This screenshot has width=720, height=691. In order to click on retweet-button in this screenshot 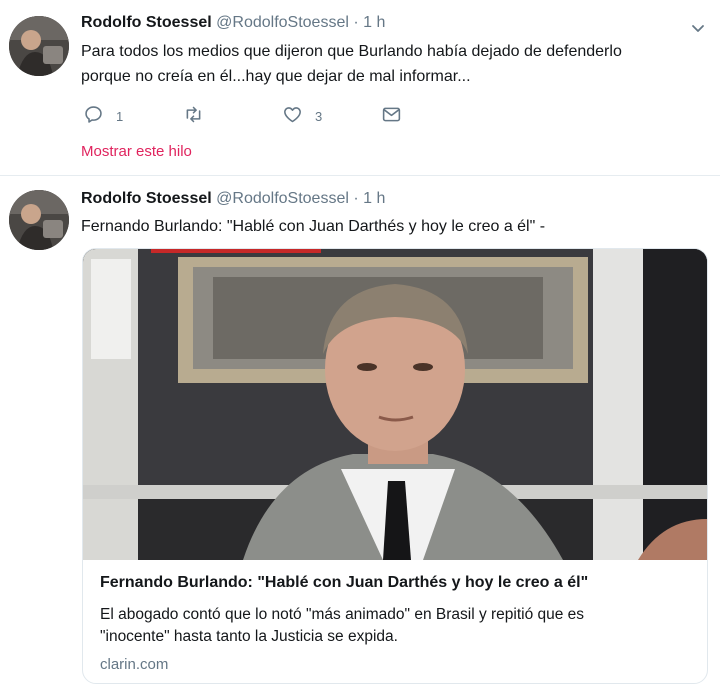, I will do `click(199, 116)`.